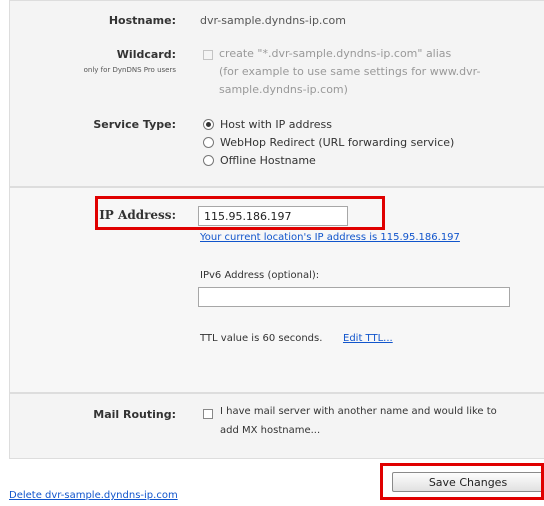 This screenshot has height=506, width=544. Describe the element at coordinates (208, 142) in the screenshot. I see `service-type-radio-webhop` at that location.